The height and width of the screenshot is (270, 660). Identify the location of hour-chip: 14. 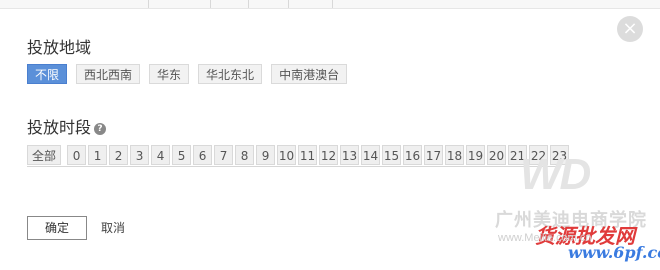
(371, 155).